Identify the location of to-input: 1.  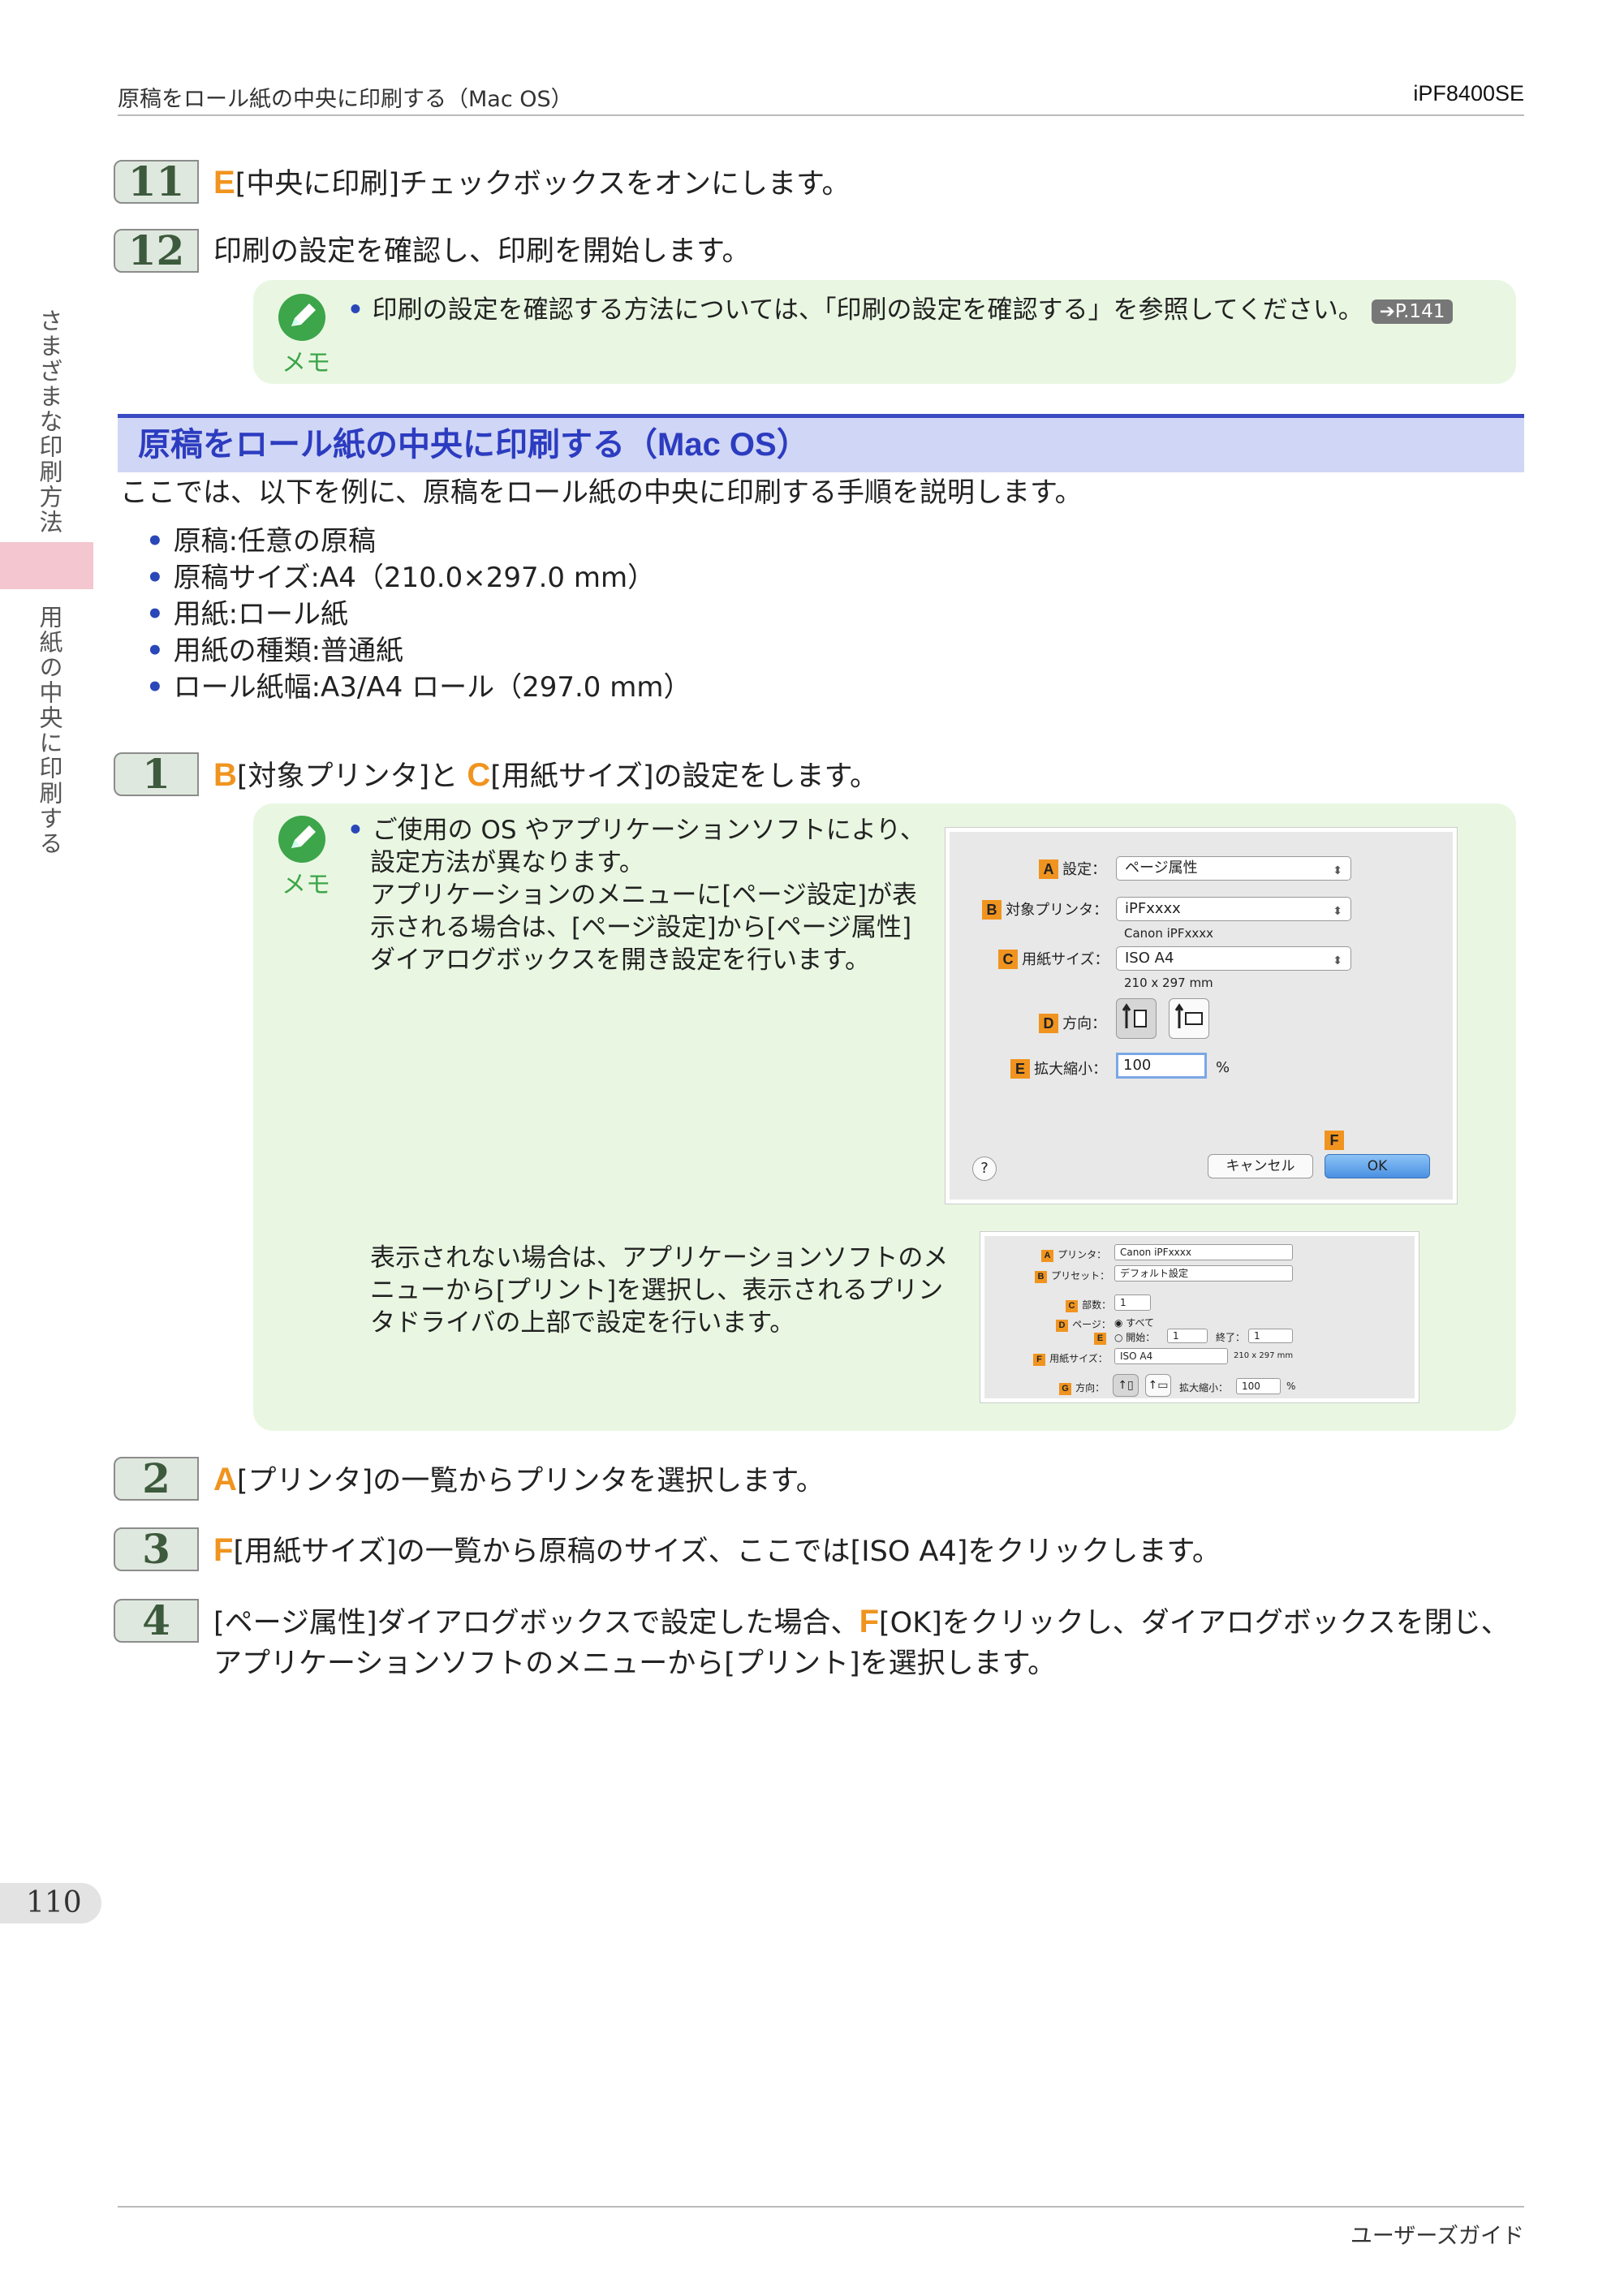
(1270, 1336).